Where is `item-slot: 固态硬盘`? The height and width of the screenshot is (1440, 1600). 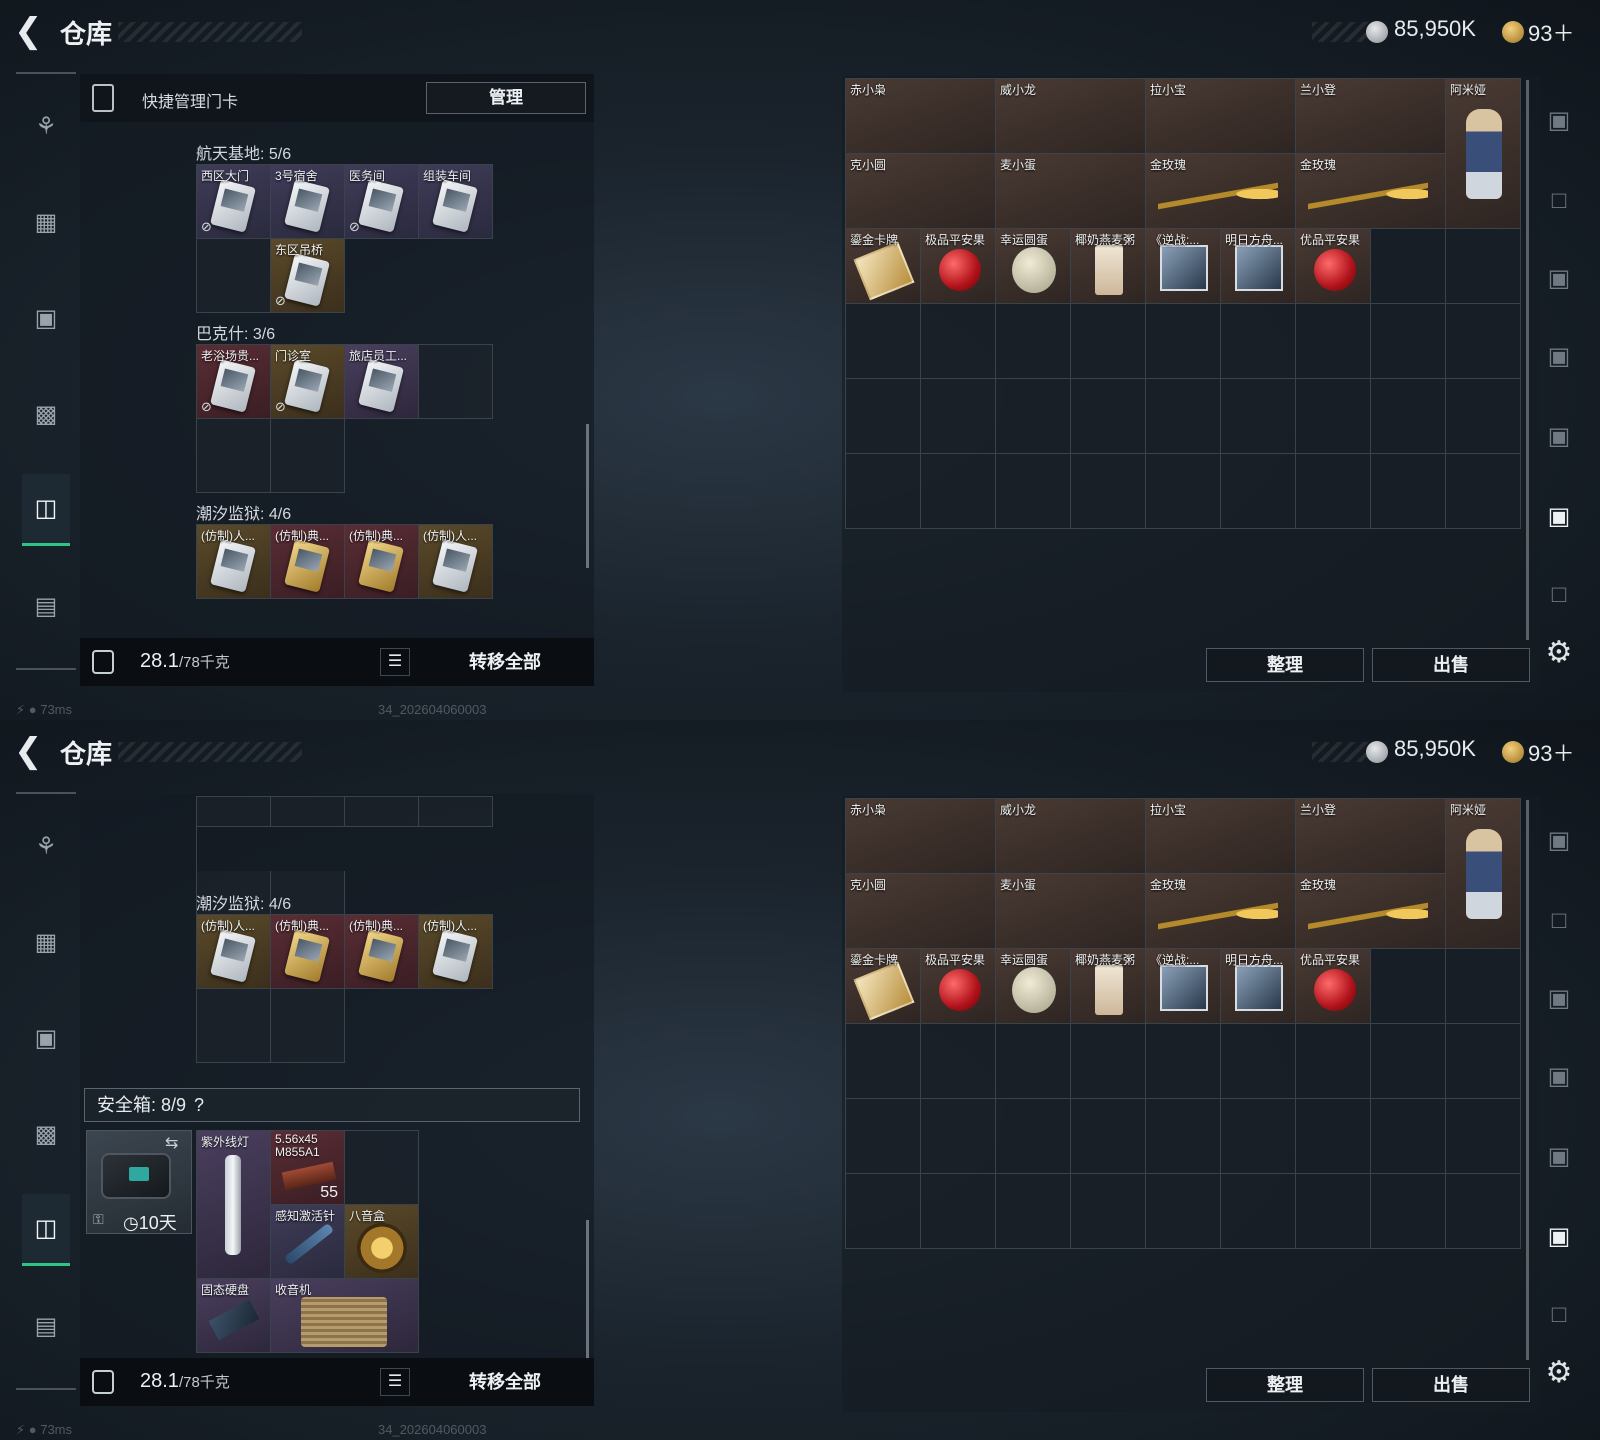 item-slot: 固态硬盘 is located at coordinates (234, 1316).